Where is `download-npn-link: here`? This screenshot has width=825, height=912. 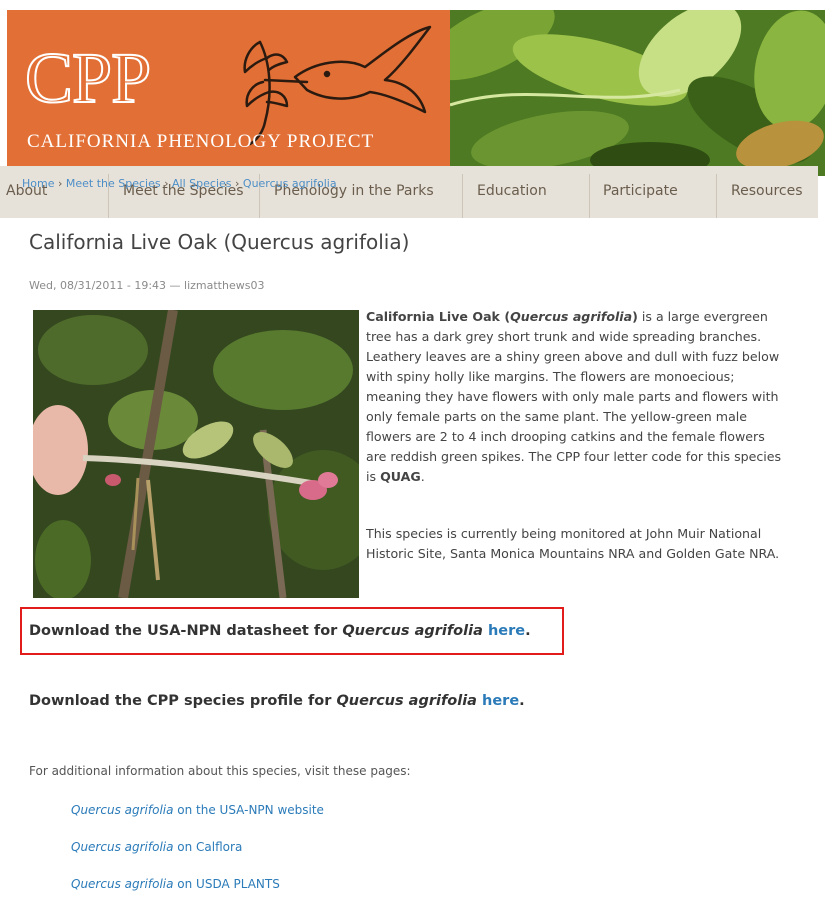 download-npn-link: here is located at coordinates (506, 631).